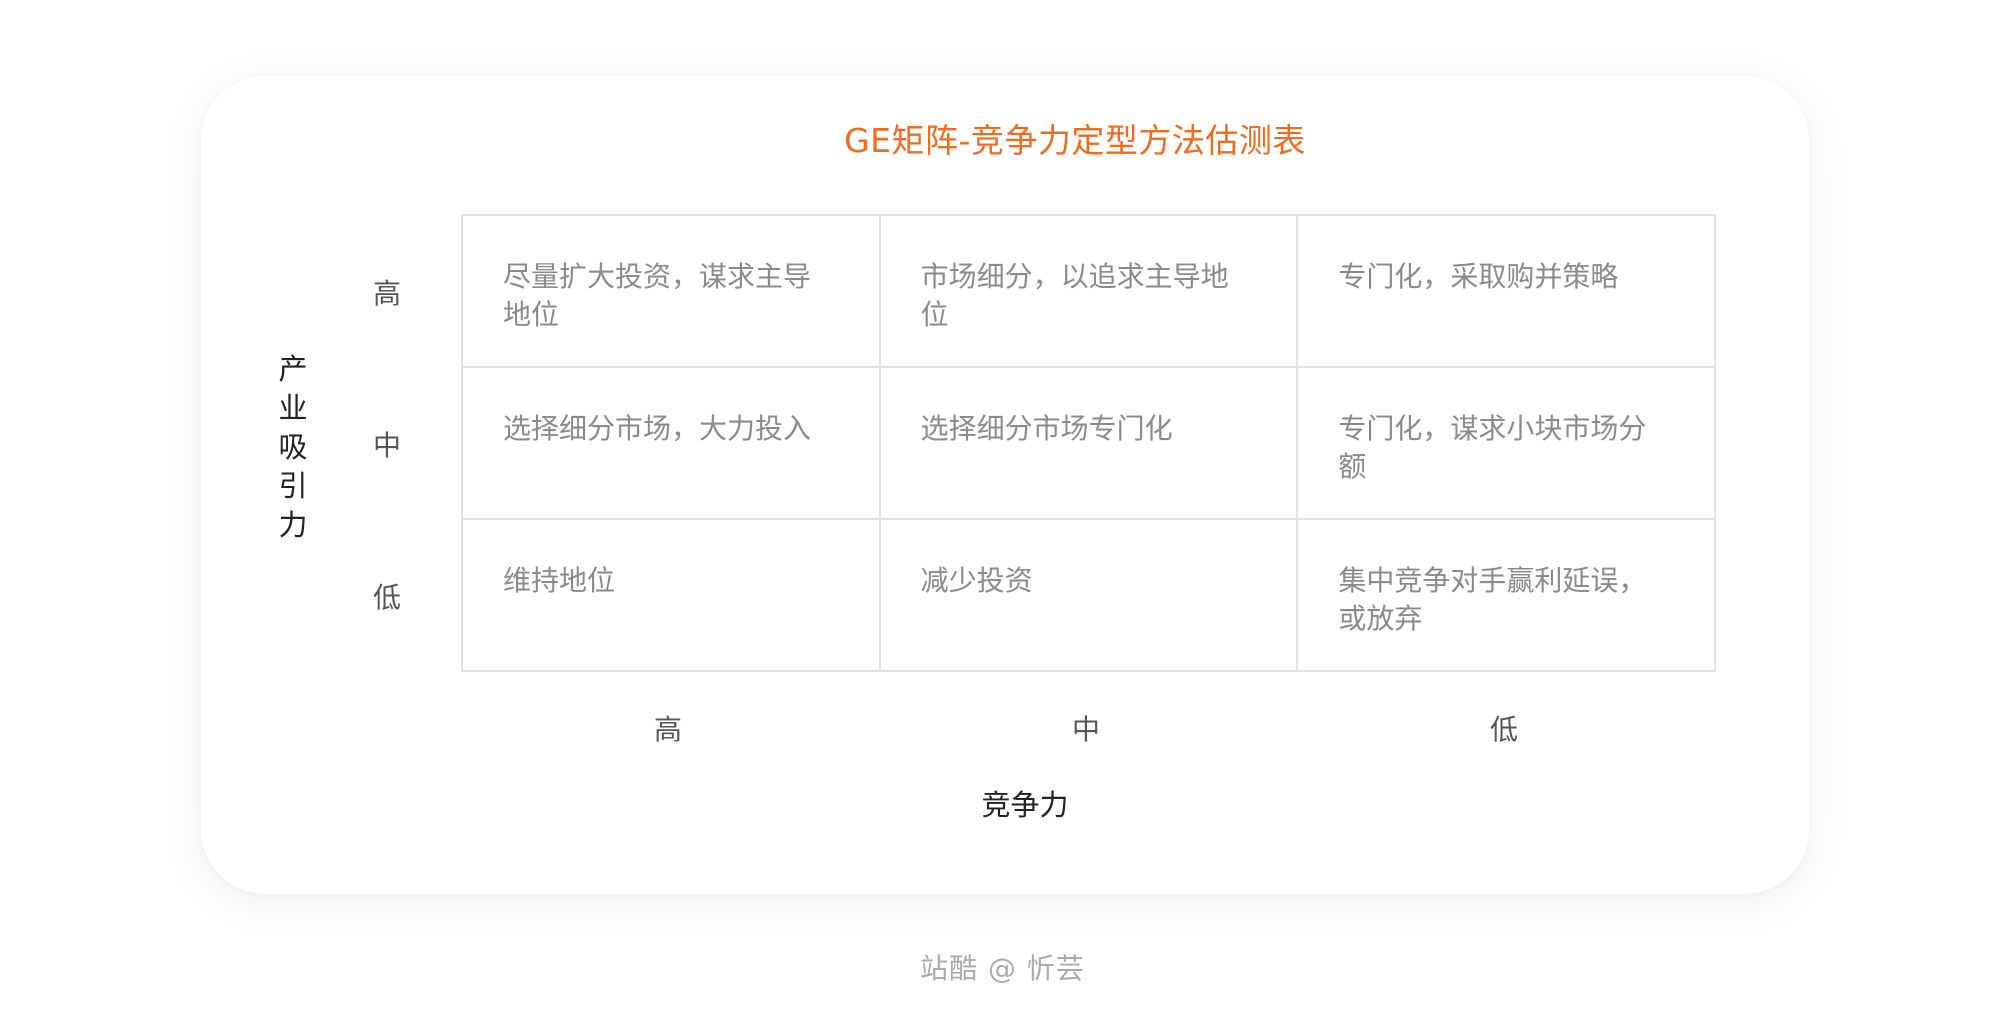  I want to click on cell-text-high-high: 尽量扩大投资，谋求主导地位, so click(657, 295).